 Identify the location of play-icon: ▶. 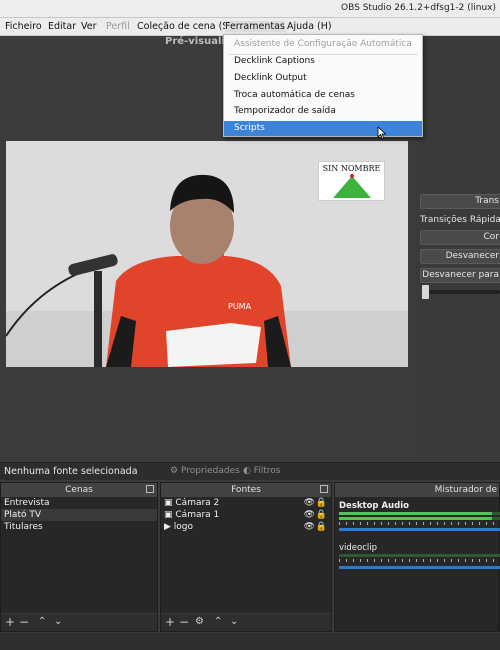
(167, 527).